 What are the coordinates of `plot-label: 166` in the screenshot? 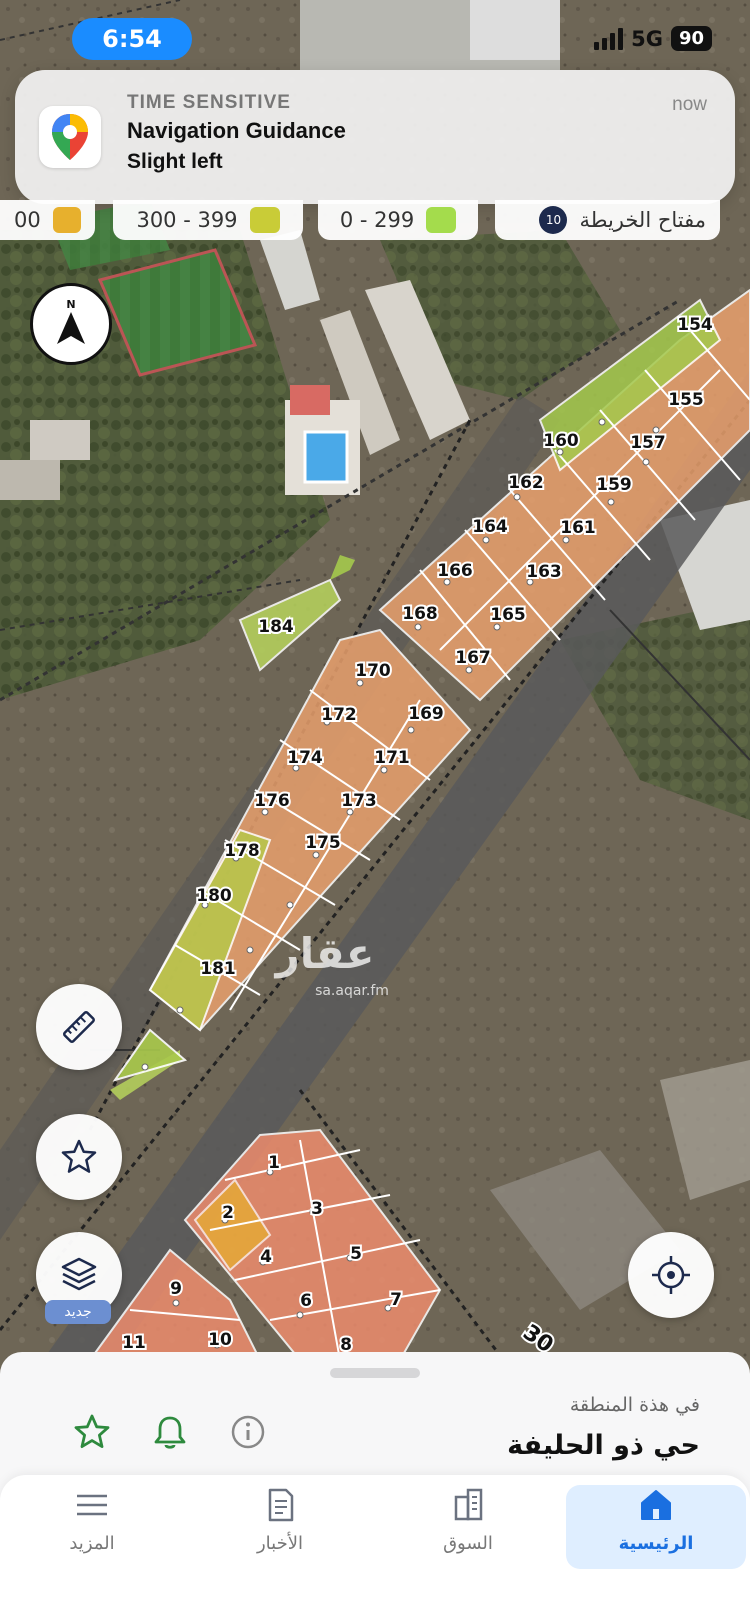 It's located at (455, 571).